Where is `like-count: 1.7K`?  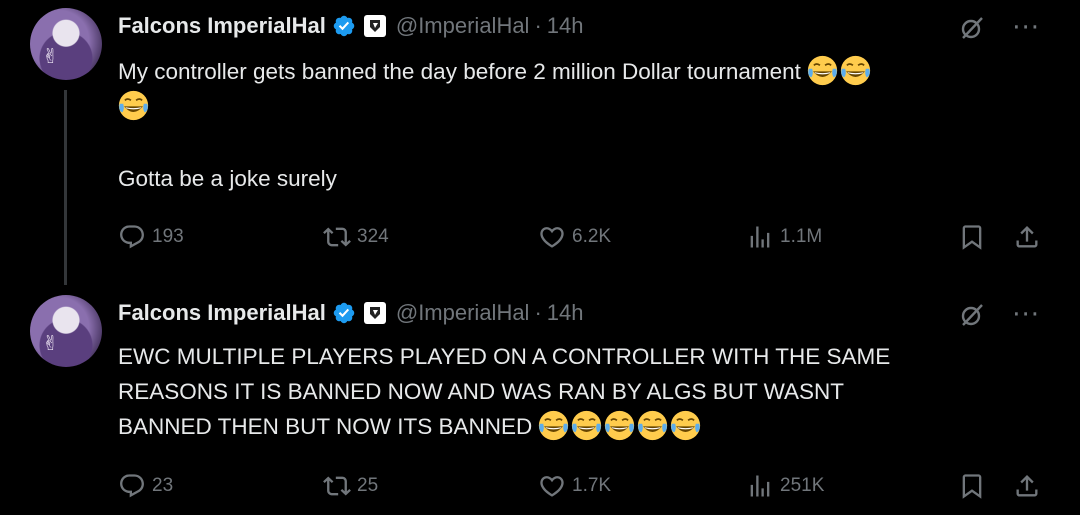
like-count: 1.7K is located at coordinates (592, 485).